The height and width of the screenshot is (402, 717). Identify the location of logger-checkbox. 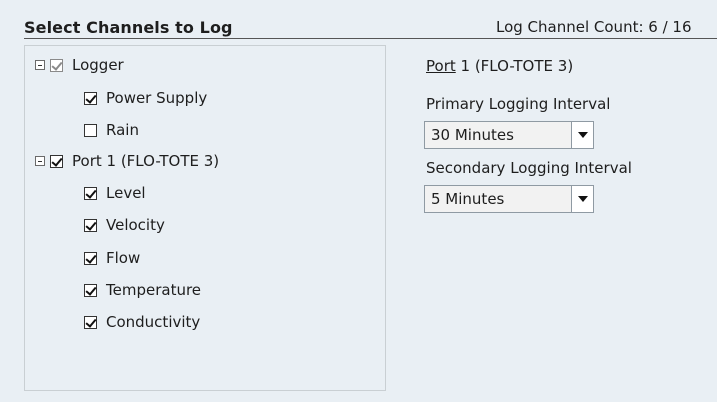
(56, 65).